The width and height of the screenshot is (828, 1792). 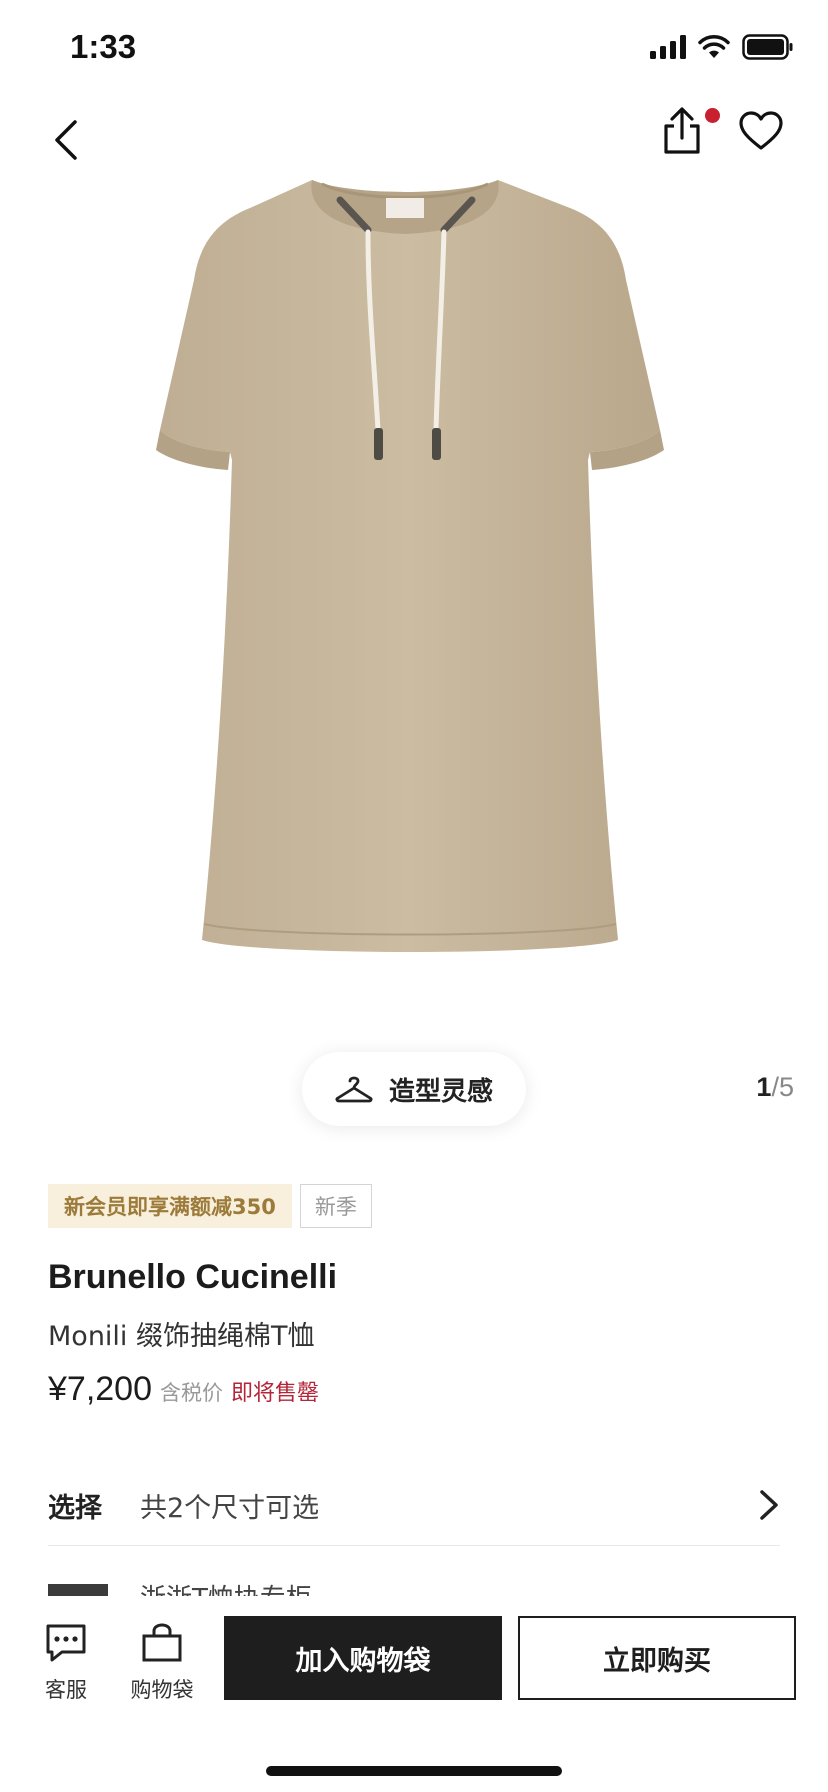 I want to click on share-button, so click(x=690, y=136).